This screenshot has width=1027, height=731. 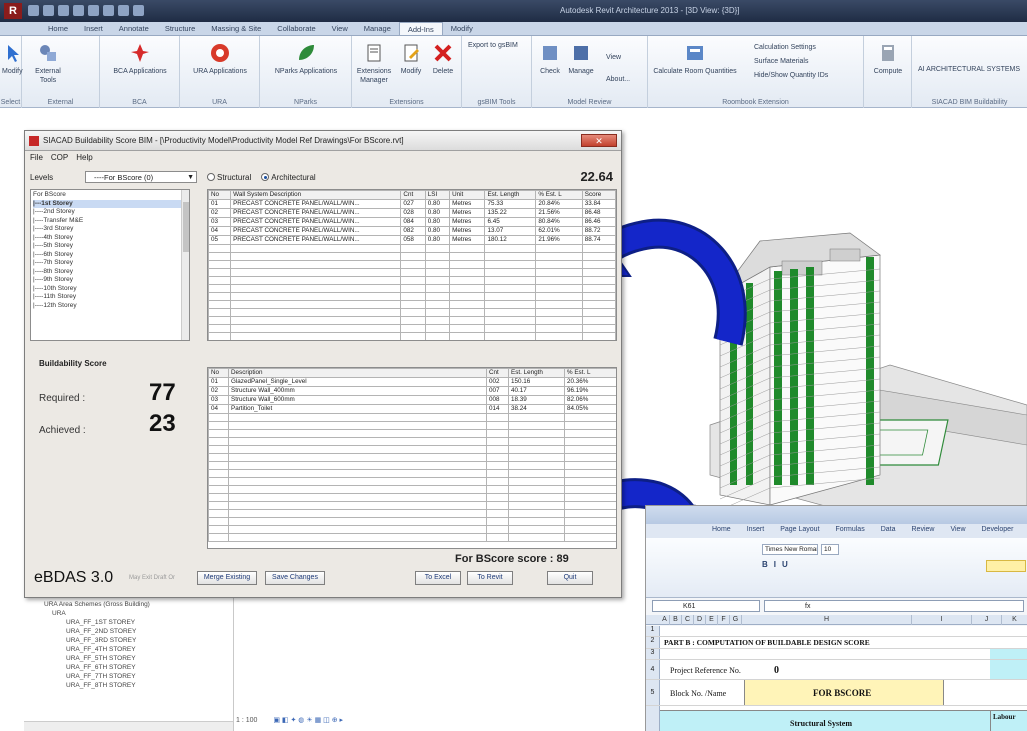 I want to click on extensions-delete-button: Delete, so click(x=443, y=59).